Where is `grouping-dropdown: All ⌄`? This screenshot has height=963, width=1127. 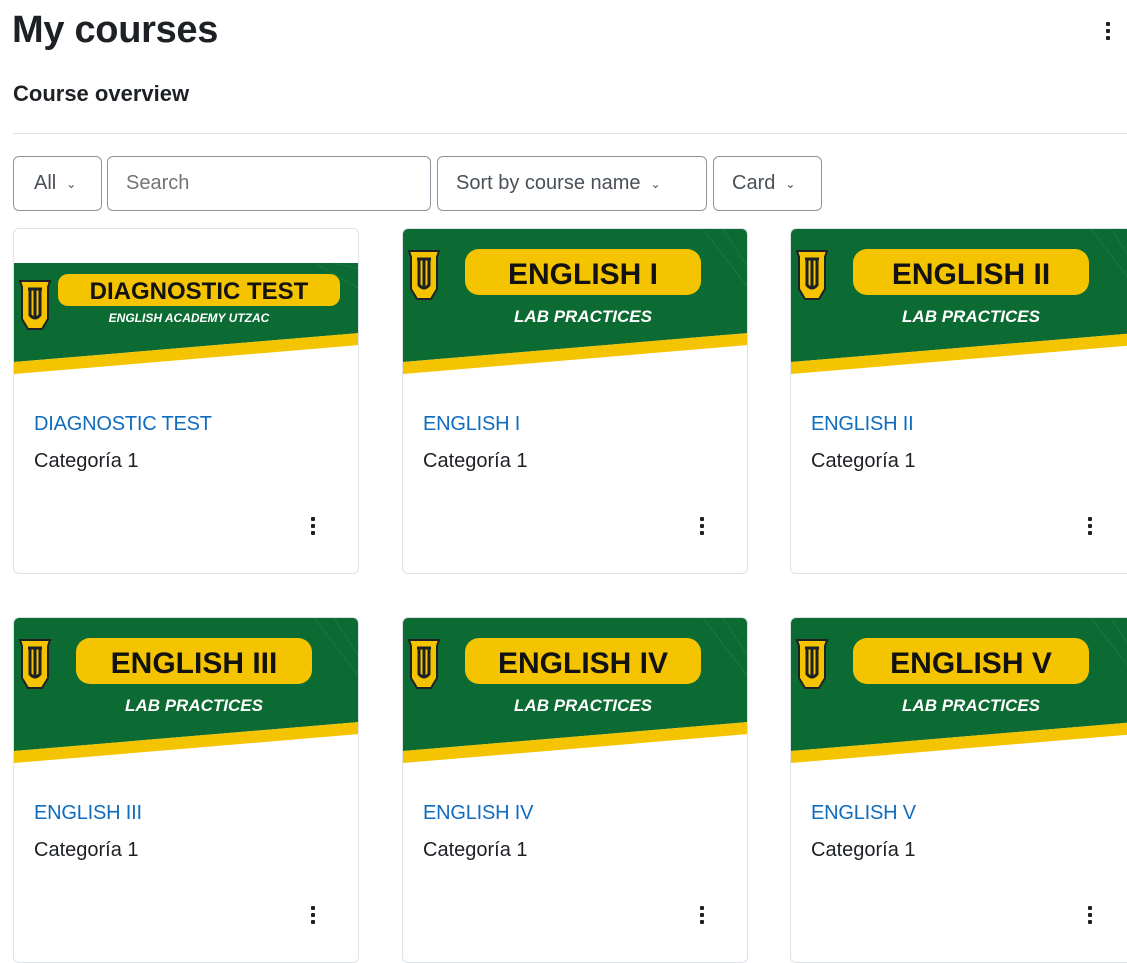 grouping-dropdown: All ⌄ is located at coordinates (57, 183).